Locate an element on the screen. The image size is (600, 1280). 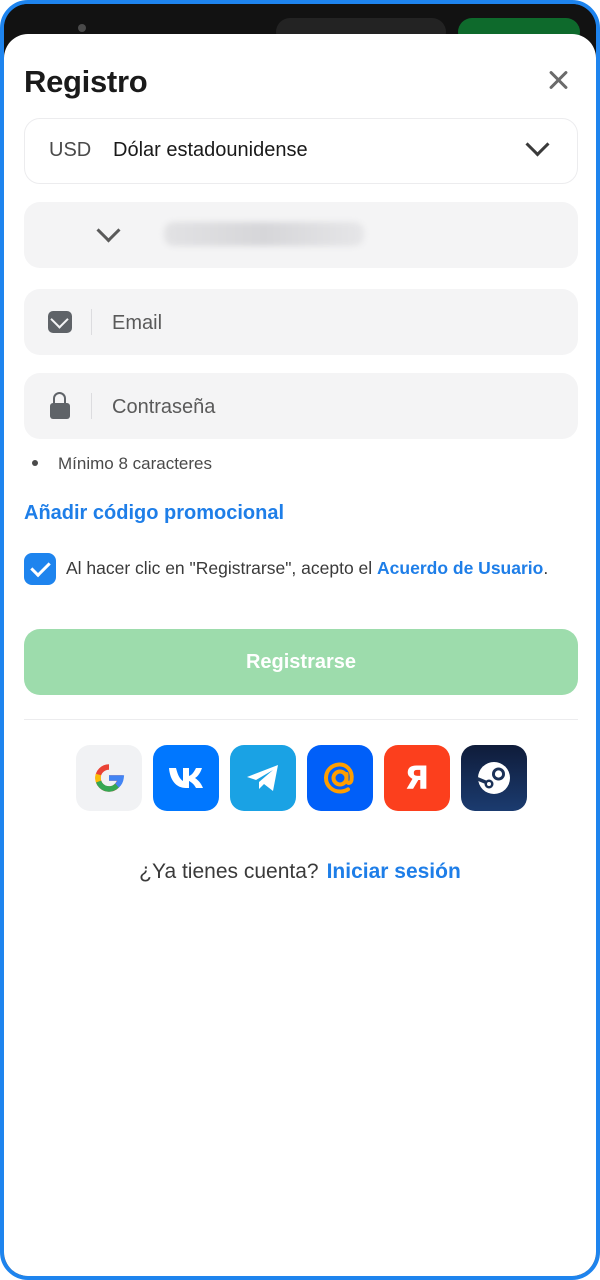
agreement-checkbox is located at coordinates (40, 569).